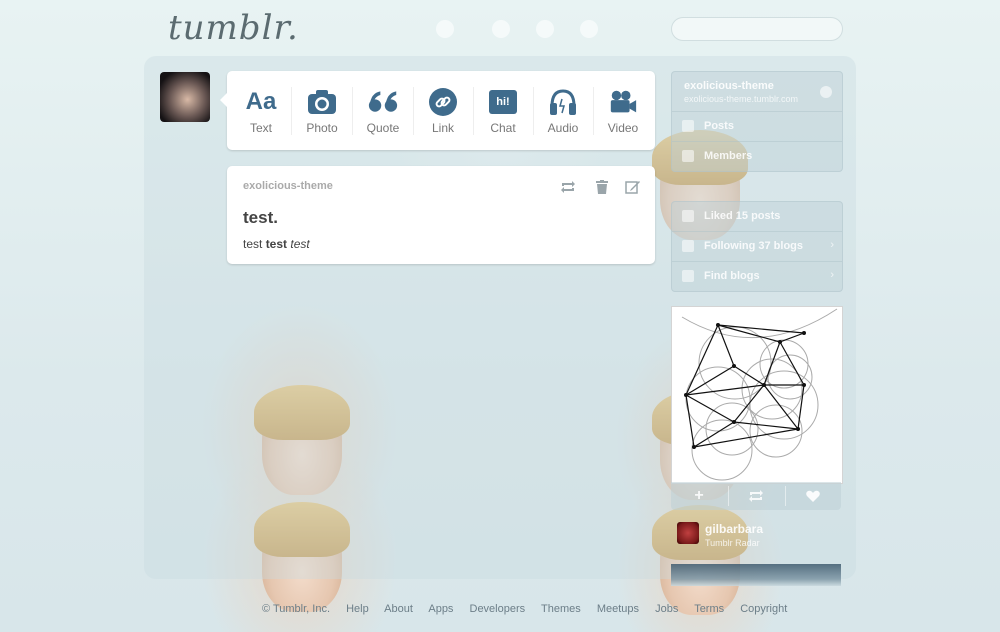  Describe the element at coordinates (688, 533) in the screenshot. I see `radar-author-avatar` at that location.